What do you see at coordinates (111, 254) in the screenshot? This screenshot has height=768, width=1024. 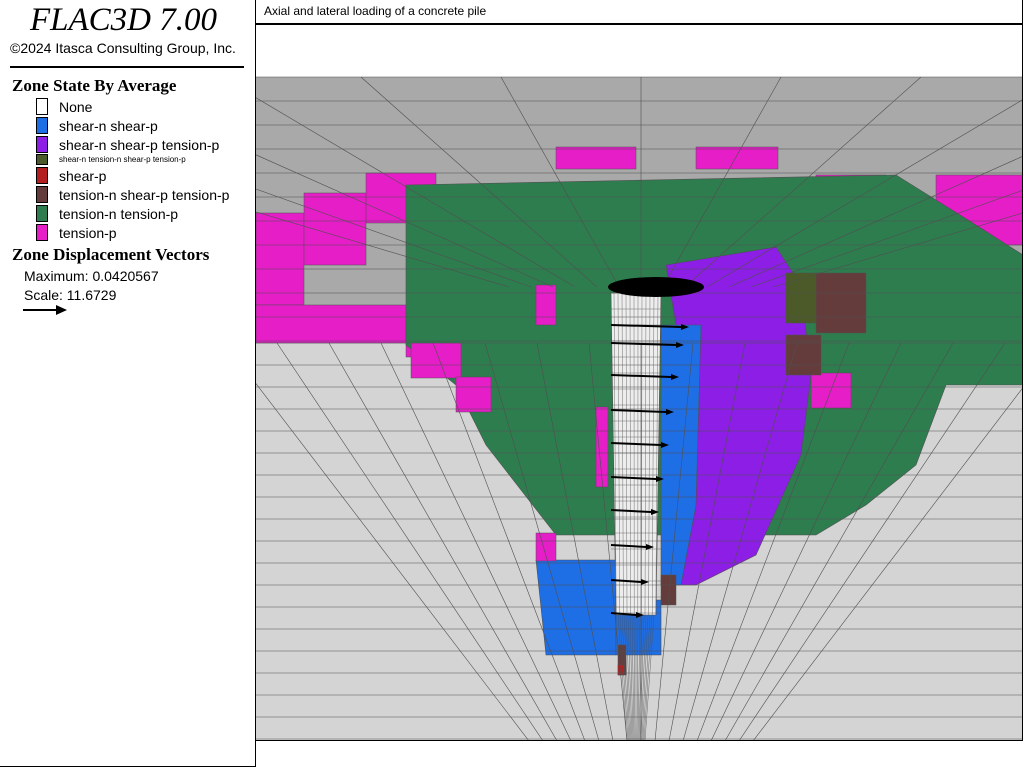 I see `displacement-vectors-heading: Zone Displacement Vectors` at bounding box center [111, 254].